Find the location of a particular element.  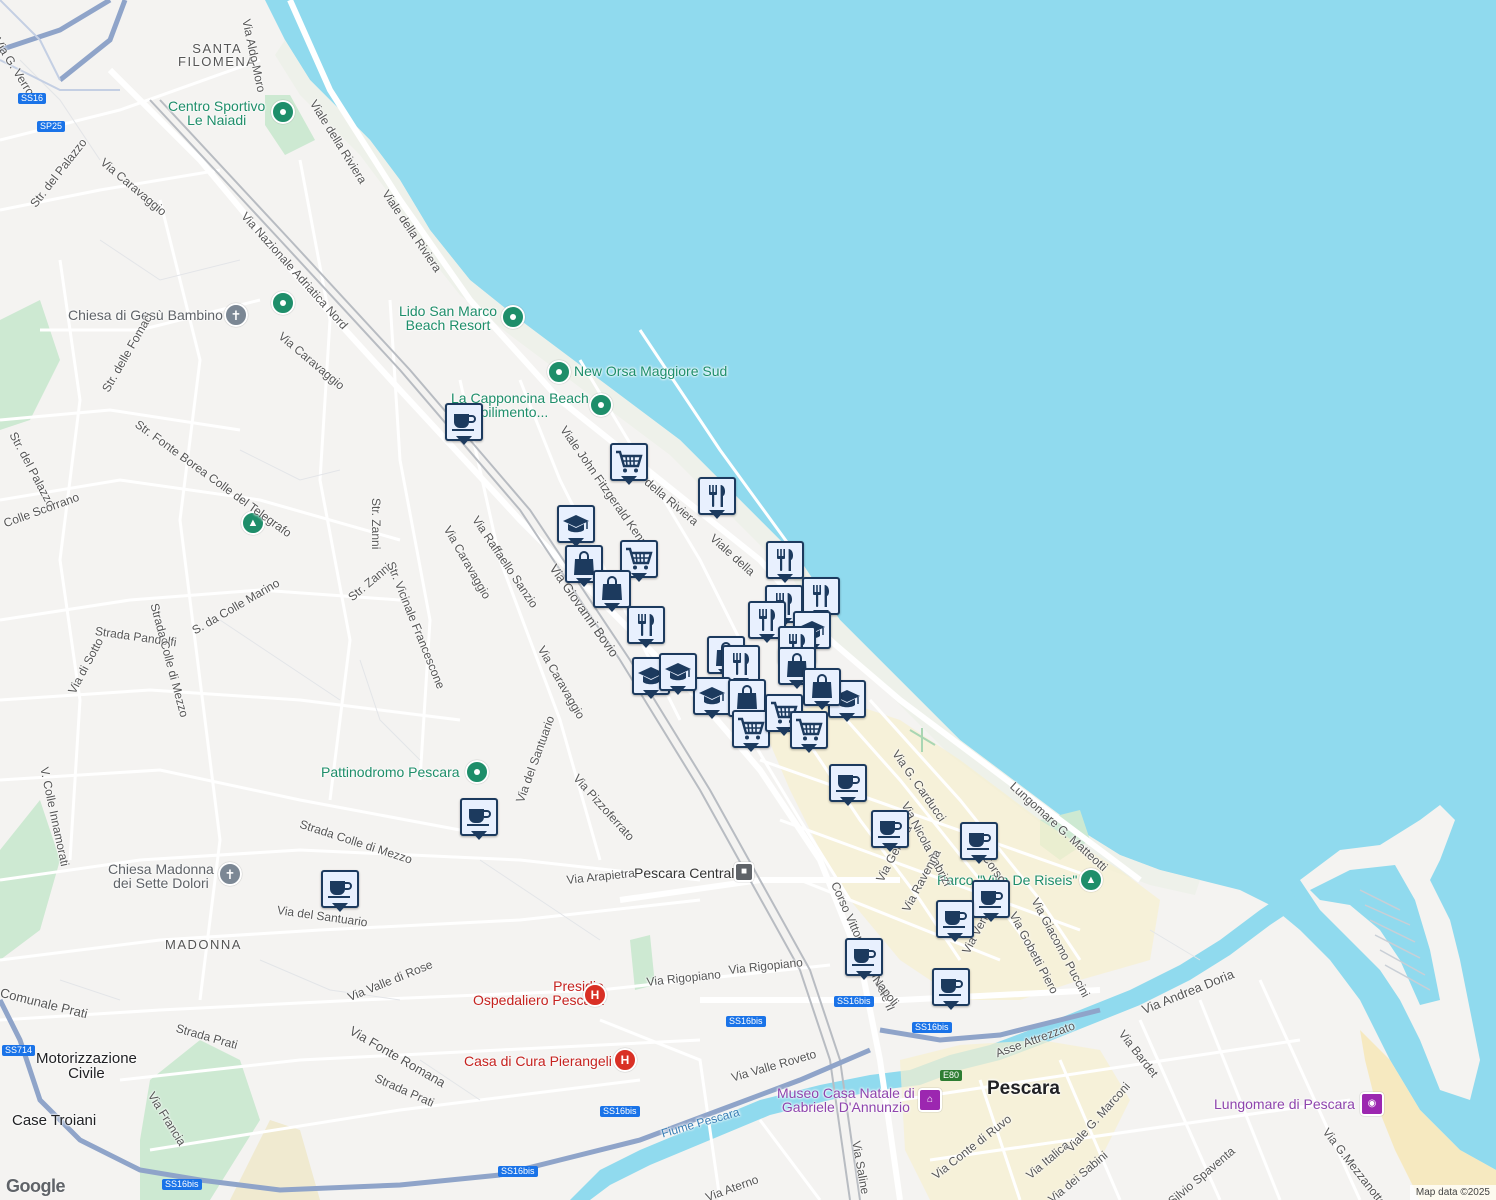

pescara-city-label: Pescara is located at coordinates (1023, 1088).